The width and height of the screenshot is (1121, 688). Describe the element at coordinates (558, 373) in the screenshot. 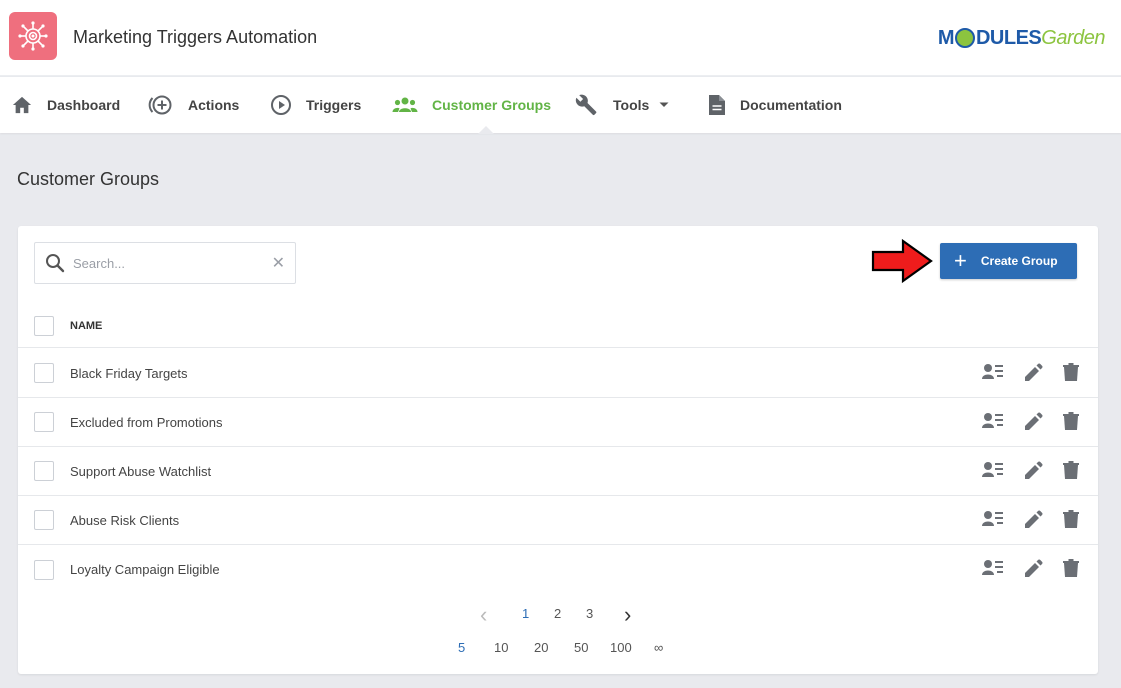

I see `table-row: Black Friday Targets` at that location.